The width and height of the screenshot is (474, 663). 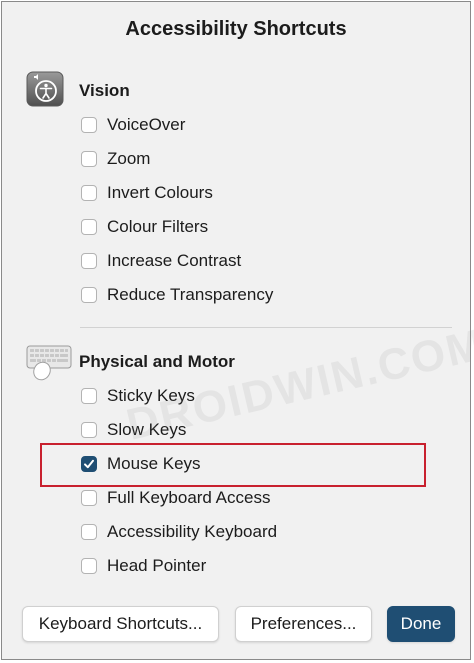 What do you see at coordinates (89, 498) in the screenshot?
I see `checkbox-full-keyboard-access` at bounding box center [89, 498].